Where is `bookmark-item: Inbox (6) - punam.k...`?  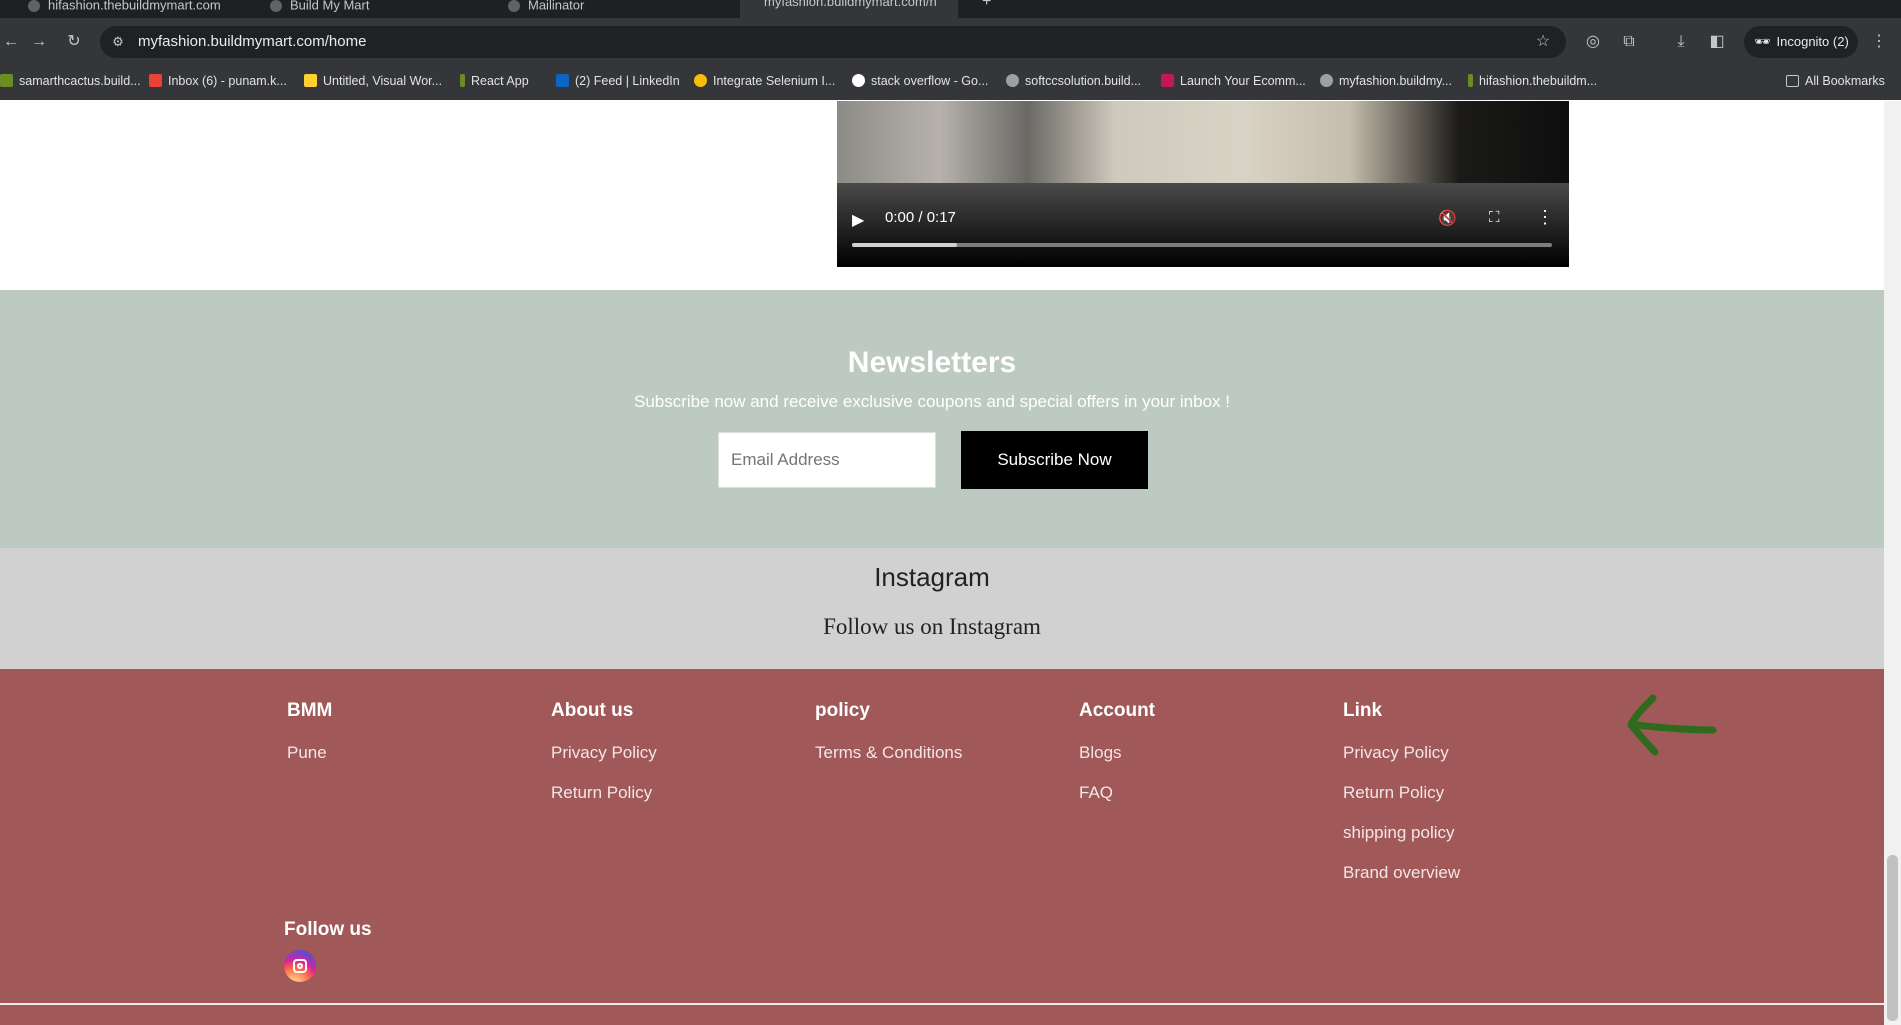
bookmark-item: Inbox (6) - punam.k... is located at coordinates (218, 81).